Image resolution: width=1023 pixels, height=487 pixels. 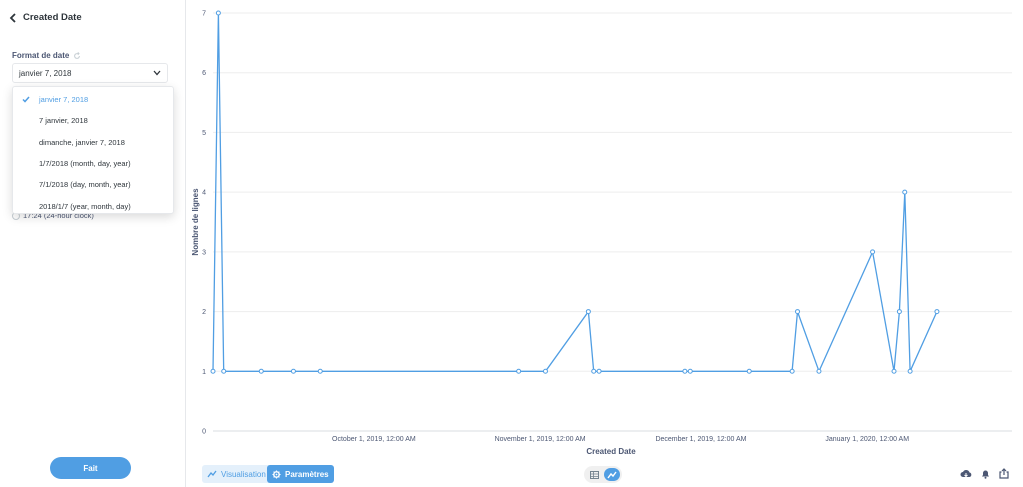 I want to click on y-axis-title: Nombre de lignes, so click(x=195, y=222).